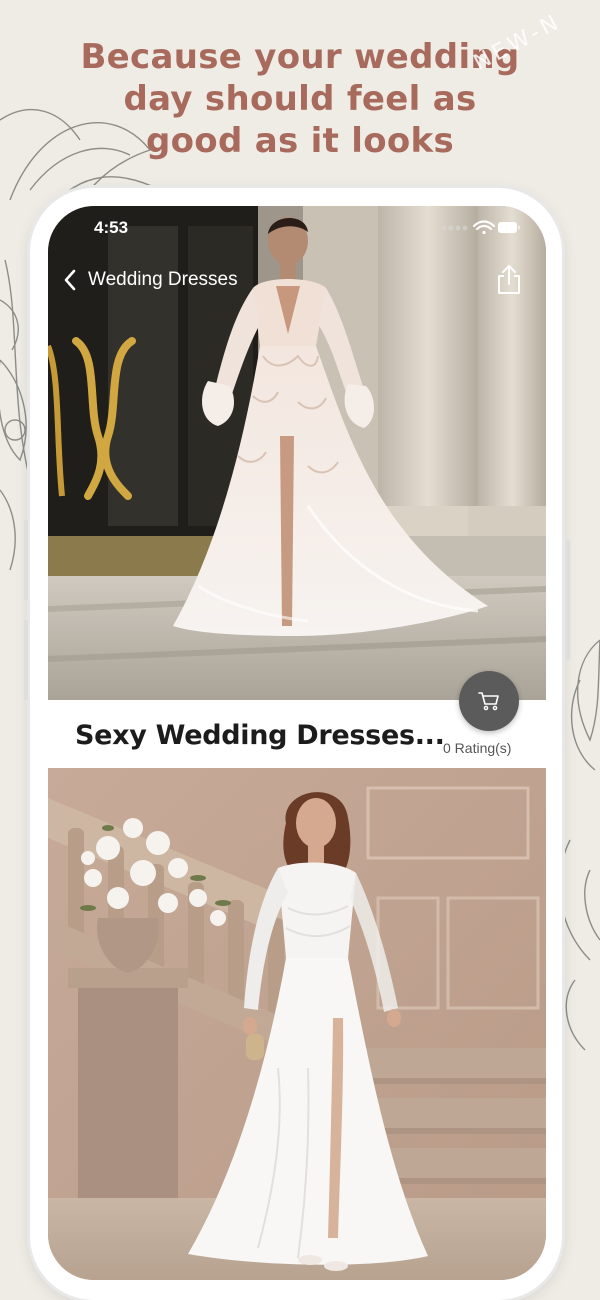  I want to click on status-icons, so click(480, 228).